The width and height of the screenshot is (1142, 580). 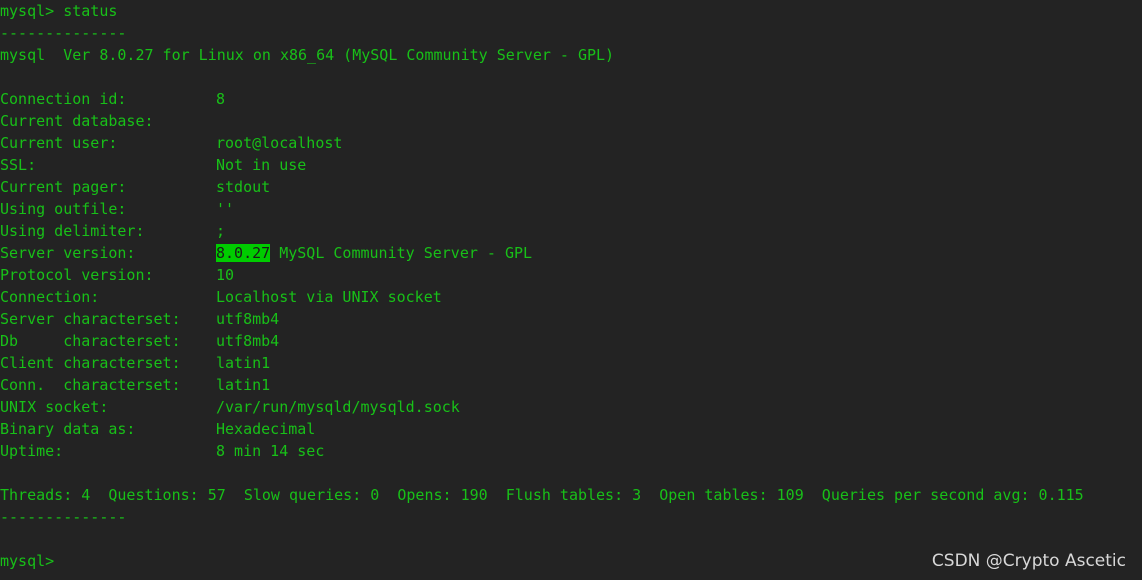 What do you see at coordinates (32, 451) in the screenshot?
I see `field-label: Uptime:` at bounding box center [32, 451].